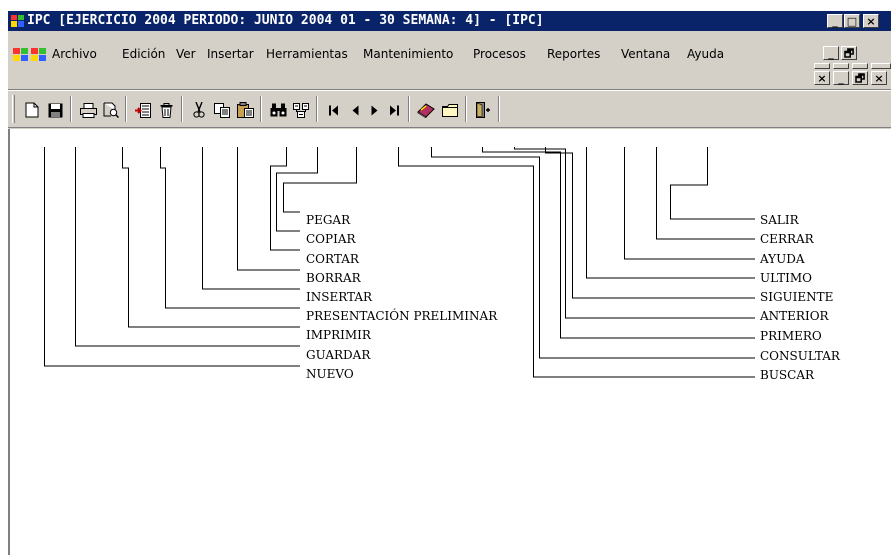 Image resolution: width=891 pixels, height=555 pixels. I want to click on label-siguiente: SIGUIENTE, so click(797, 297).